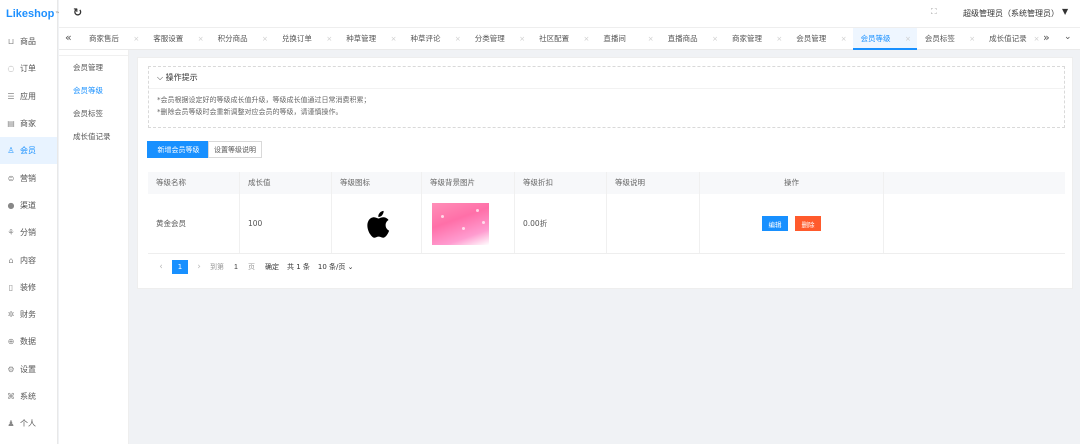 The width and height of the screenshot is (1080, 444). Describe the element at coordinates (1046, 37) in the screenshot. I see `tab-next-icon: »` at that location.